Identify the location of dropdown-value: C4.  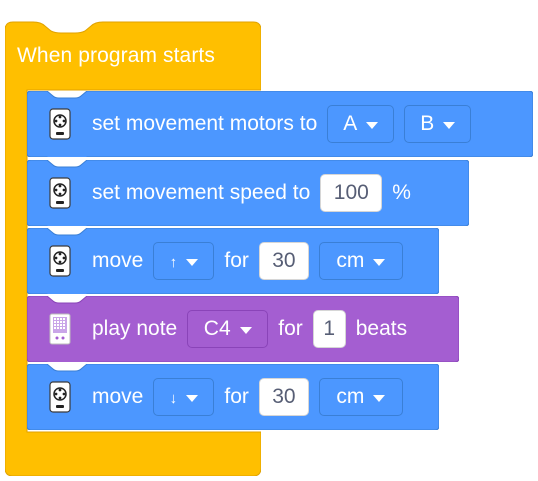
(217, 328).